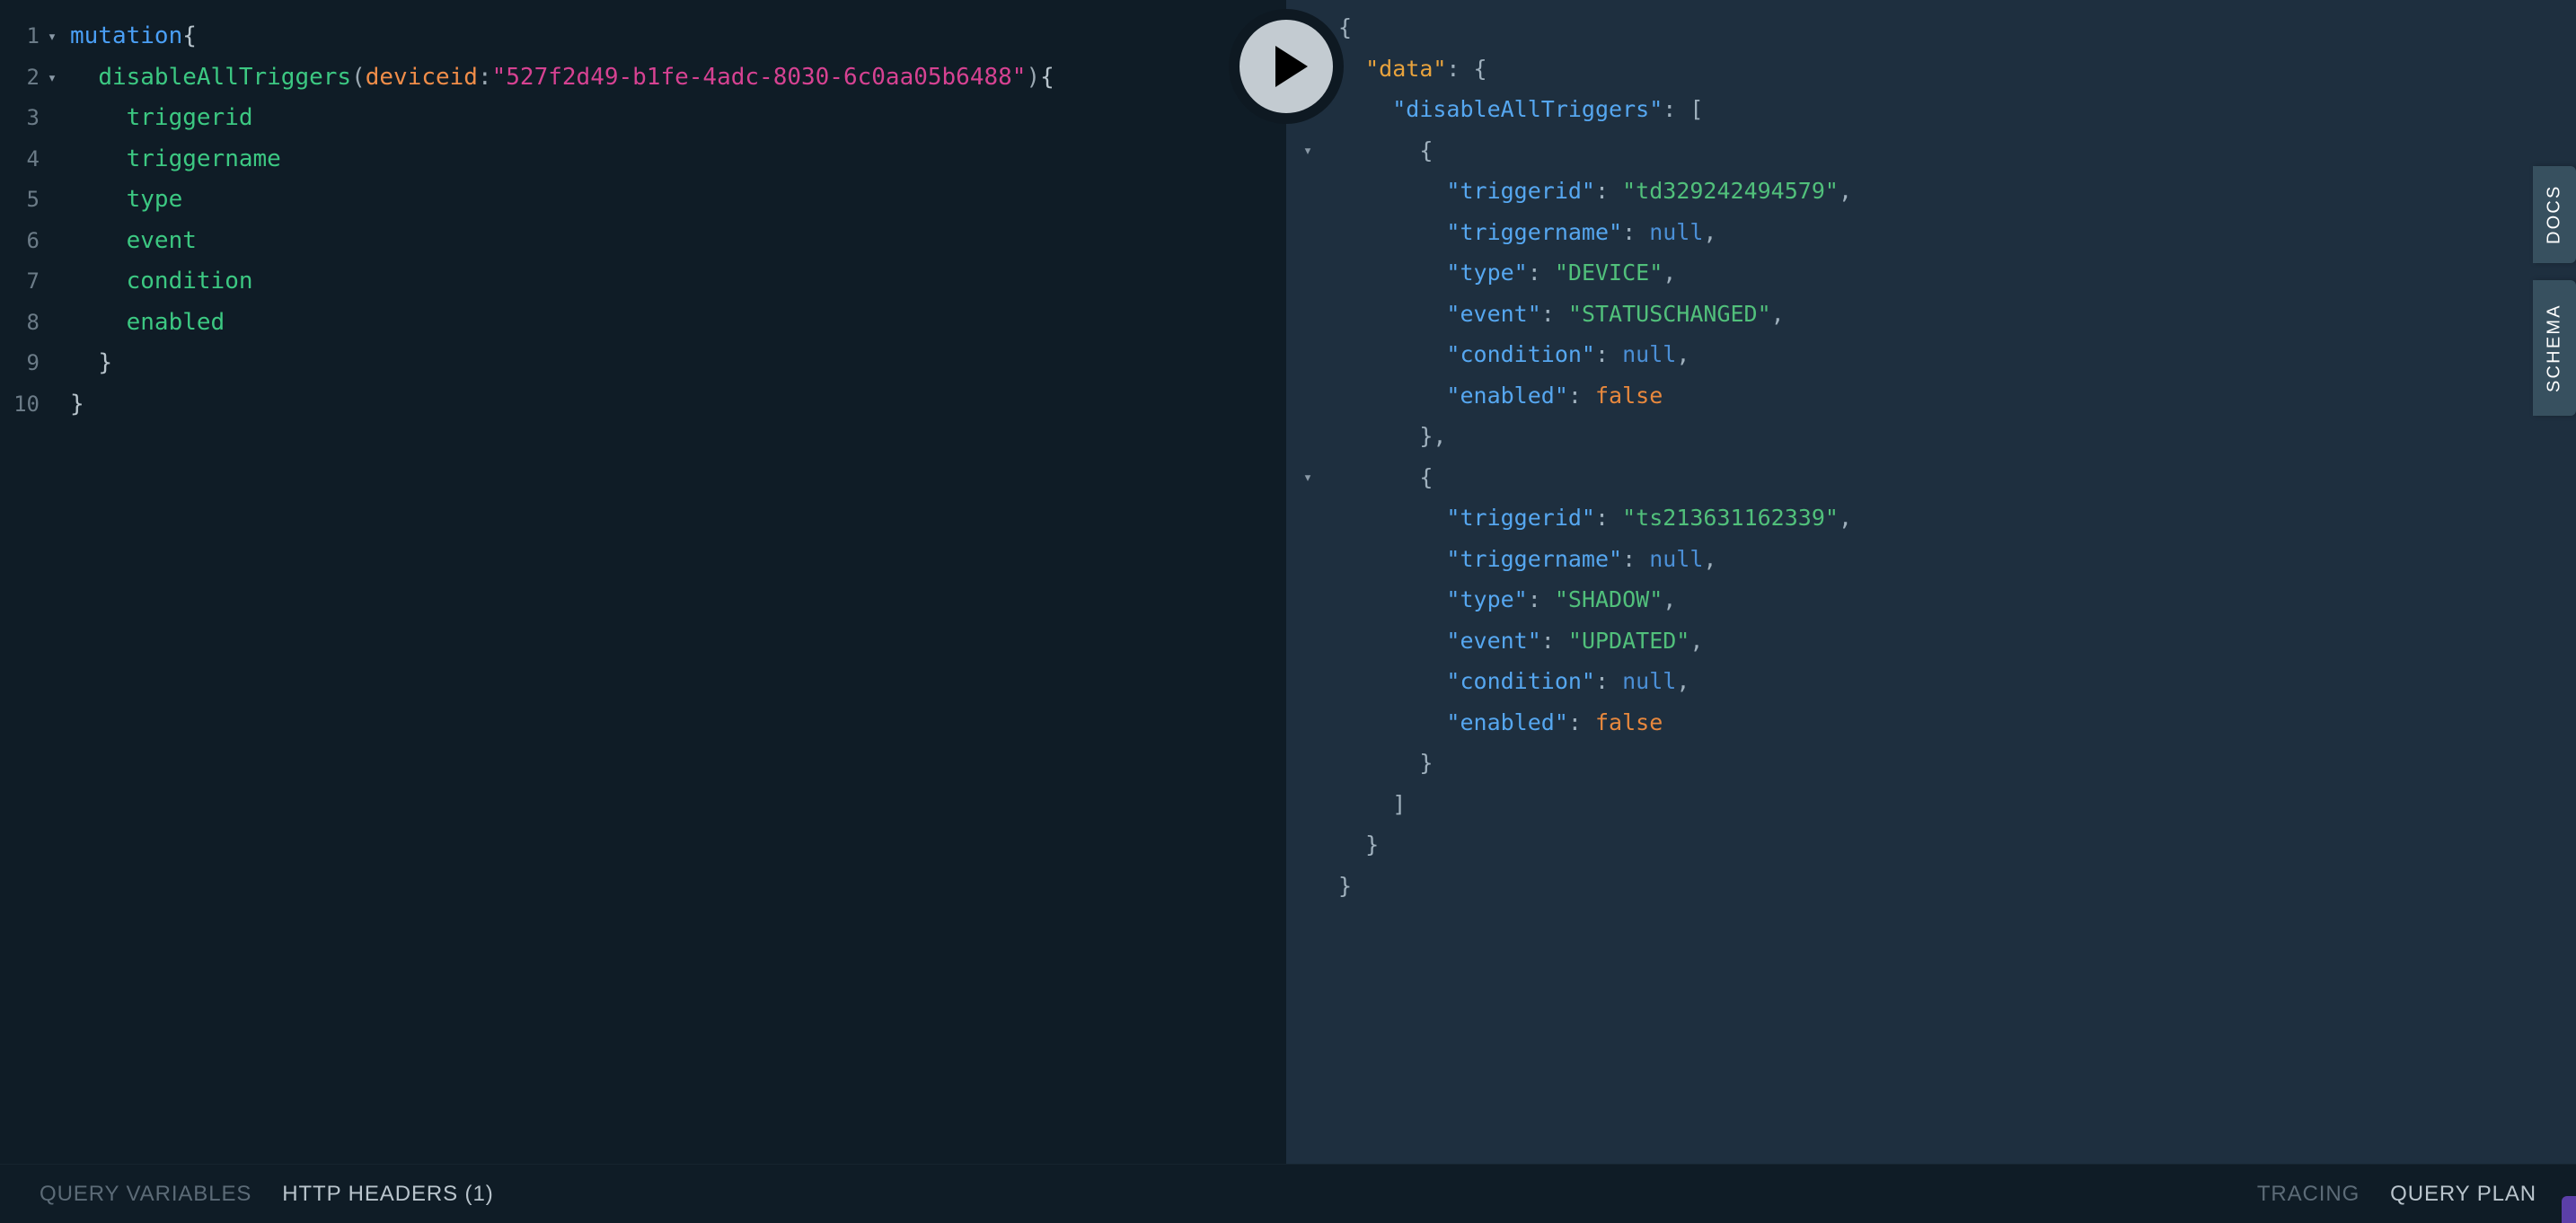 This screenshot has height=1223, width=2576. I want to click on http-headers-tab: HTTP HEADERS (1), so click(387, 1194).